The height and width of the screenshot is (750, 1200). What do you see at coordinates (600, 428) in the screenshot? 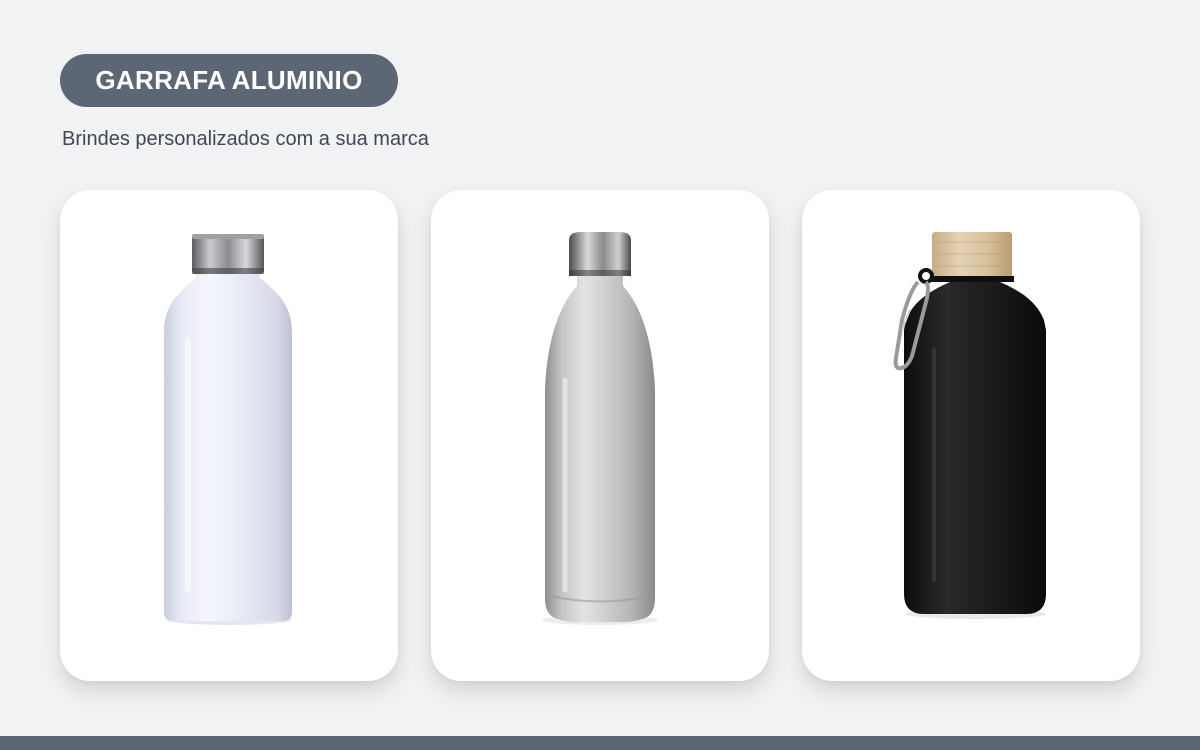
I see `silver-bottle-image` at bounding box center [600, 428].